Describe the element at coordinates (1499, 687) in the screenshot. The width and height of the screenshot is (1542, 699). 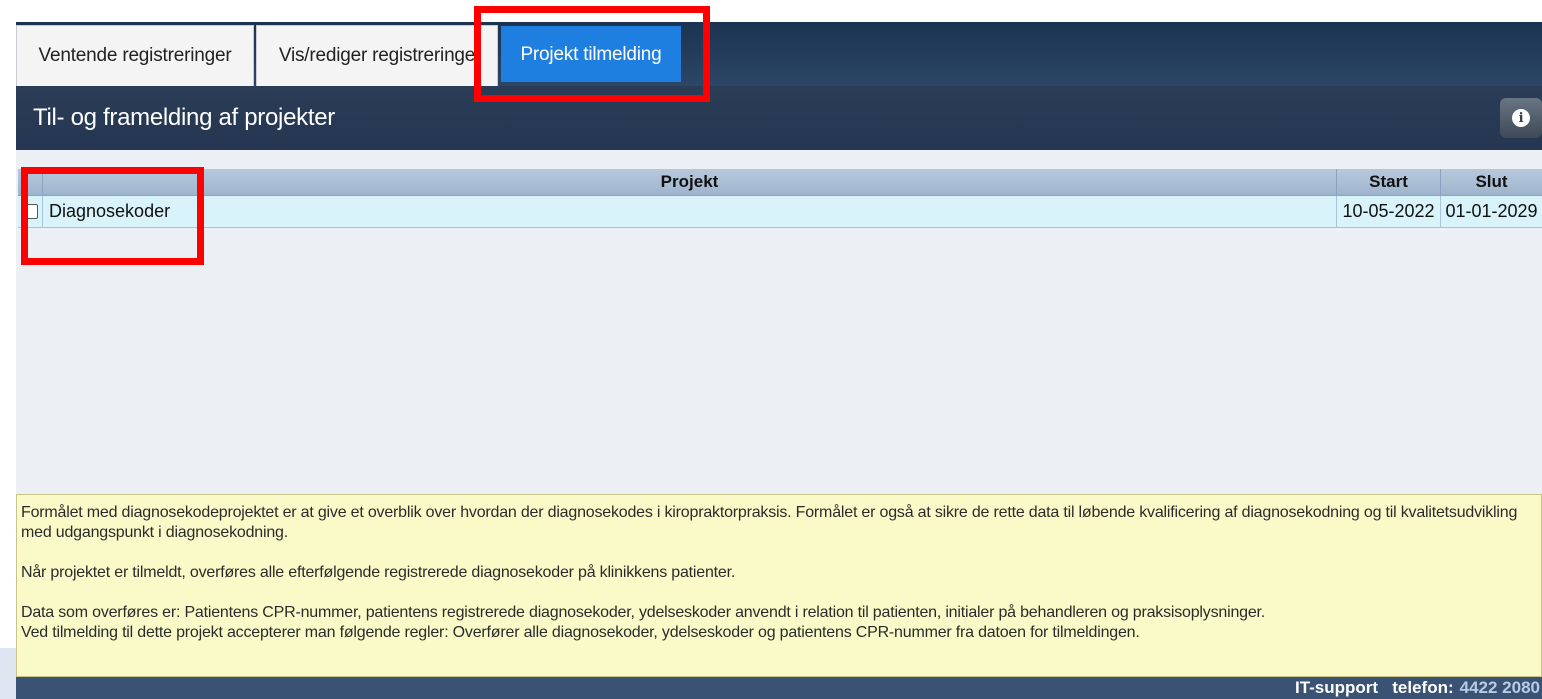
I see `it-support-phone: 4422 2080` at that location.